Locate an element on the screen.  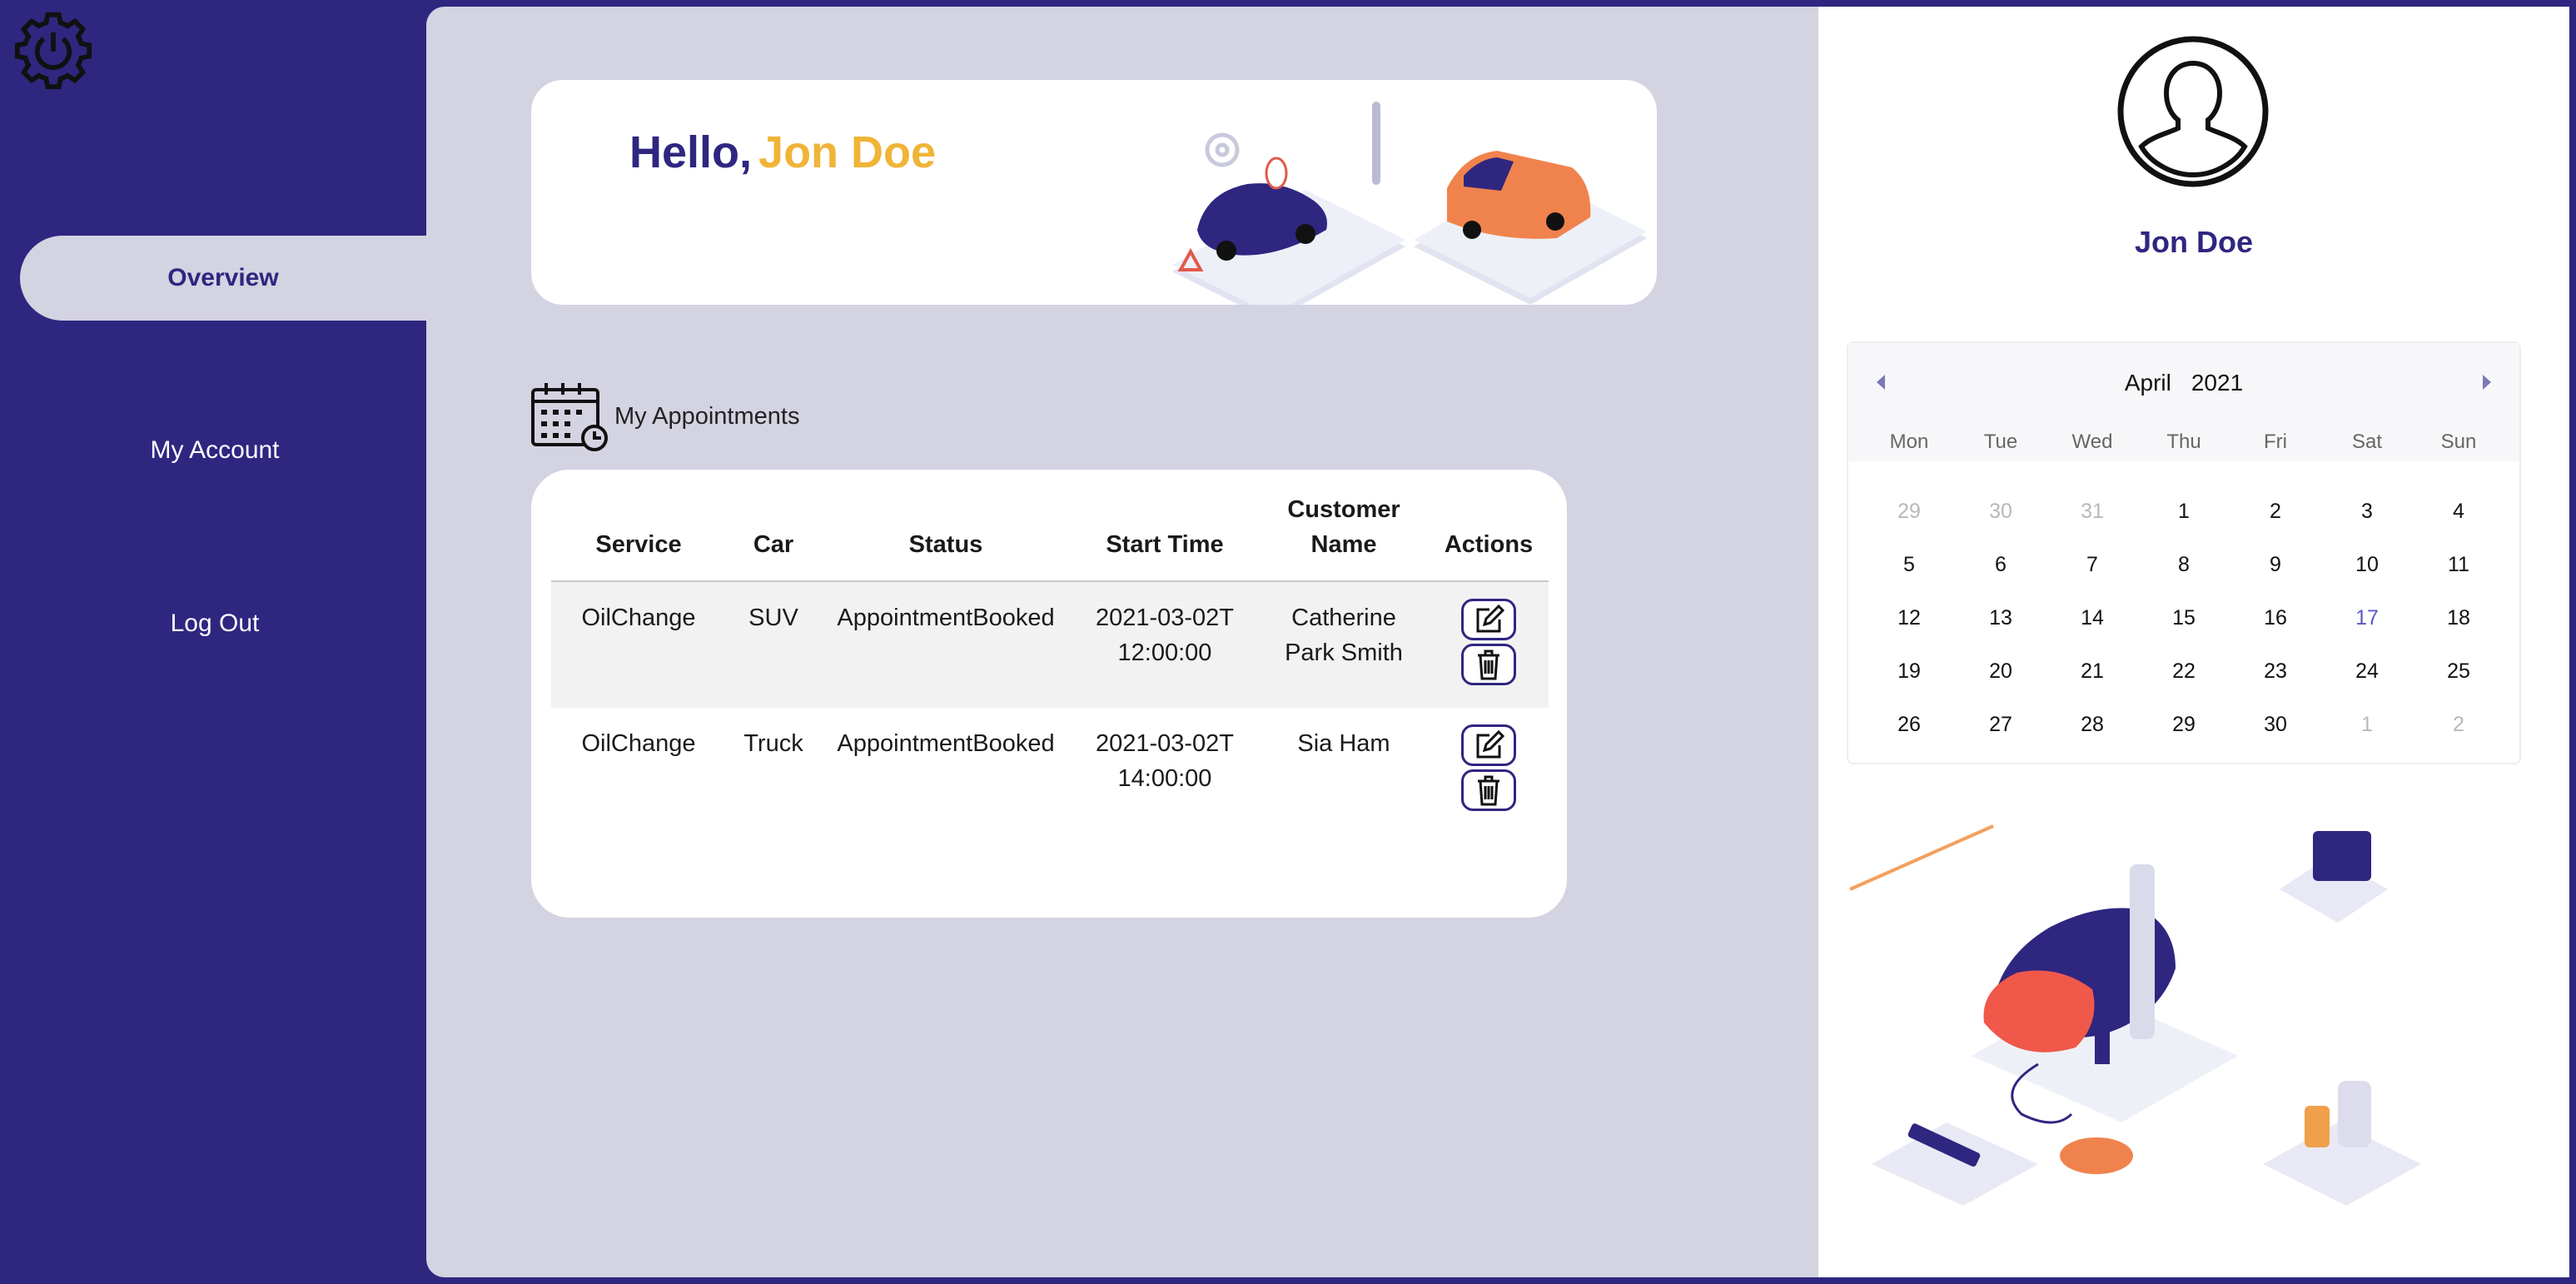
column-header: Car is located at coordinates (773, 544).